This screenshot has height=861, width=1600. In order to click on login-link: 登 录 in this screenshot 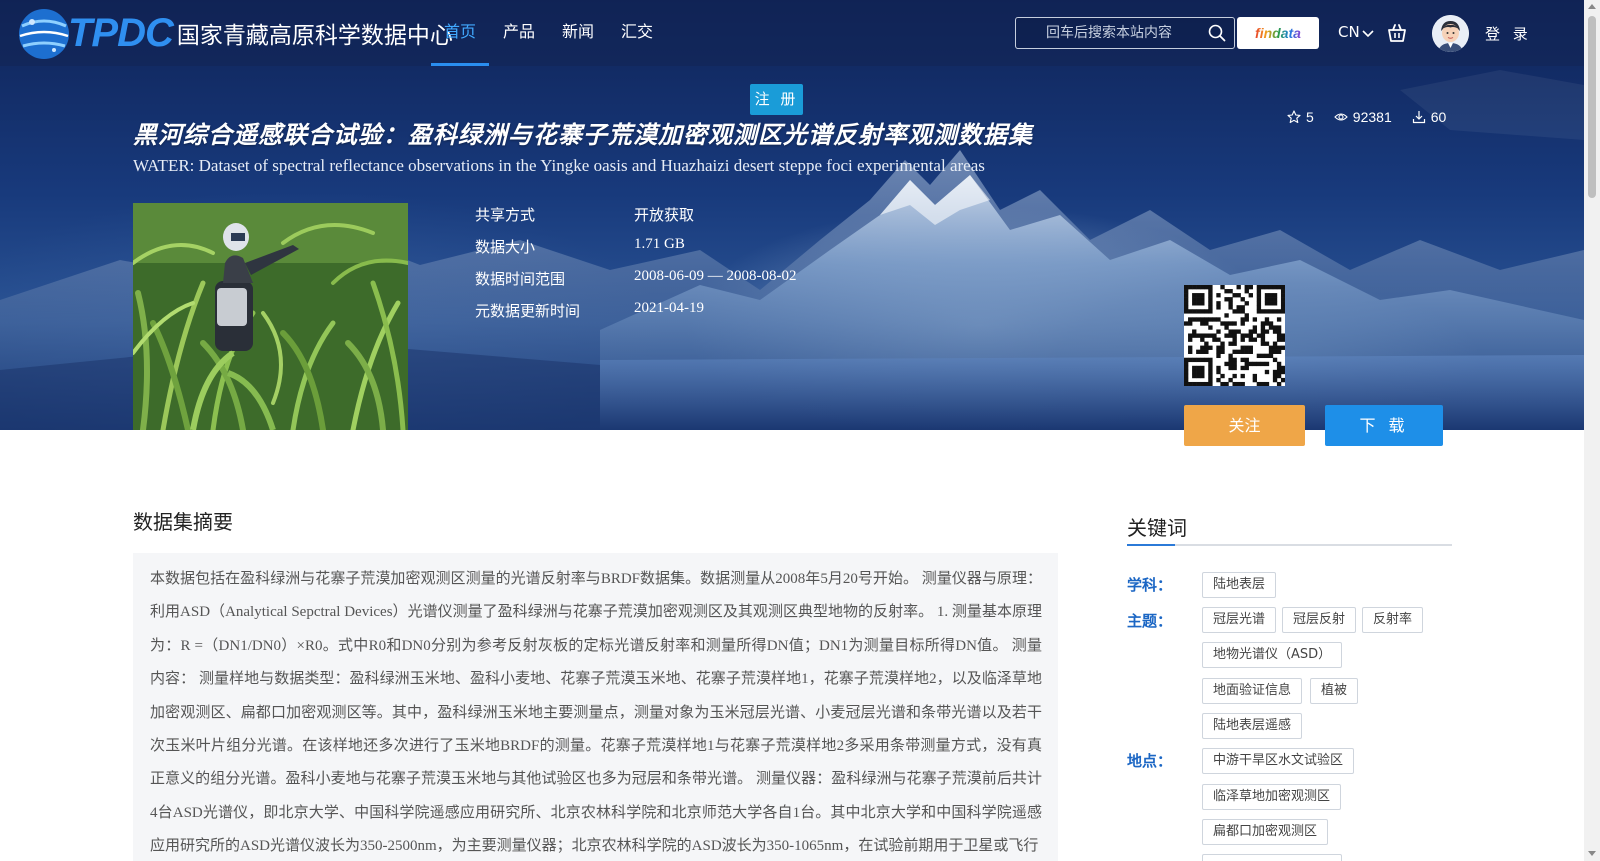, I will do `click(1508, 33)`.